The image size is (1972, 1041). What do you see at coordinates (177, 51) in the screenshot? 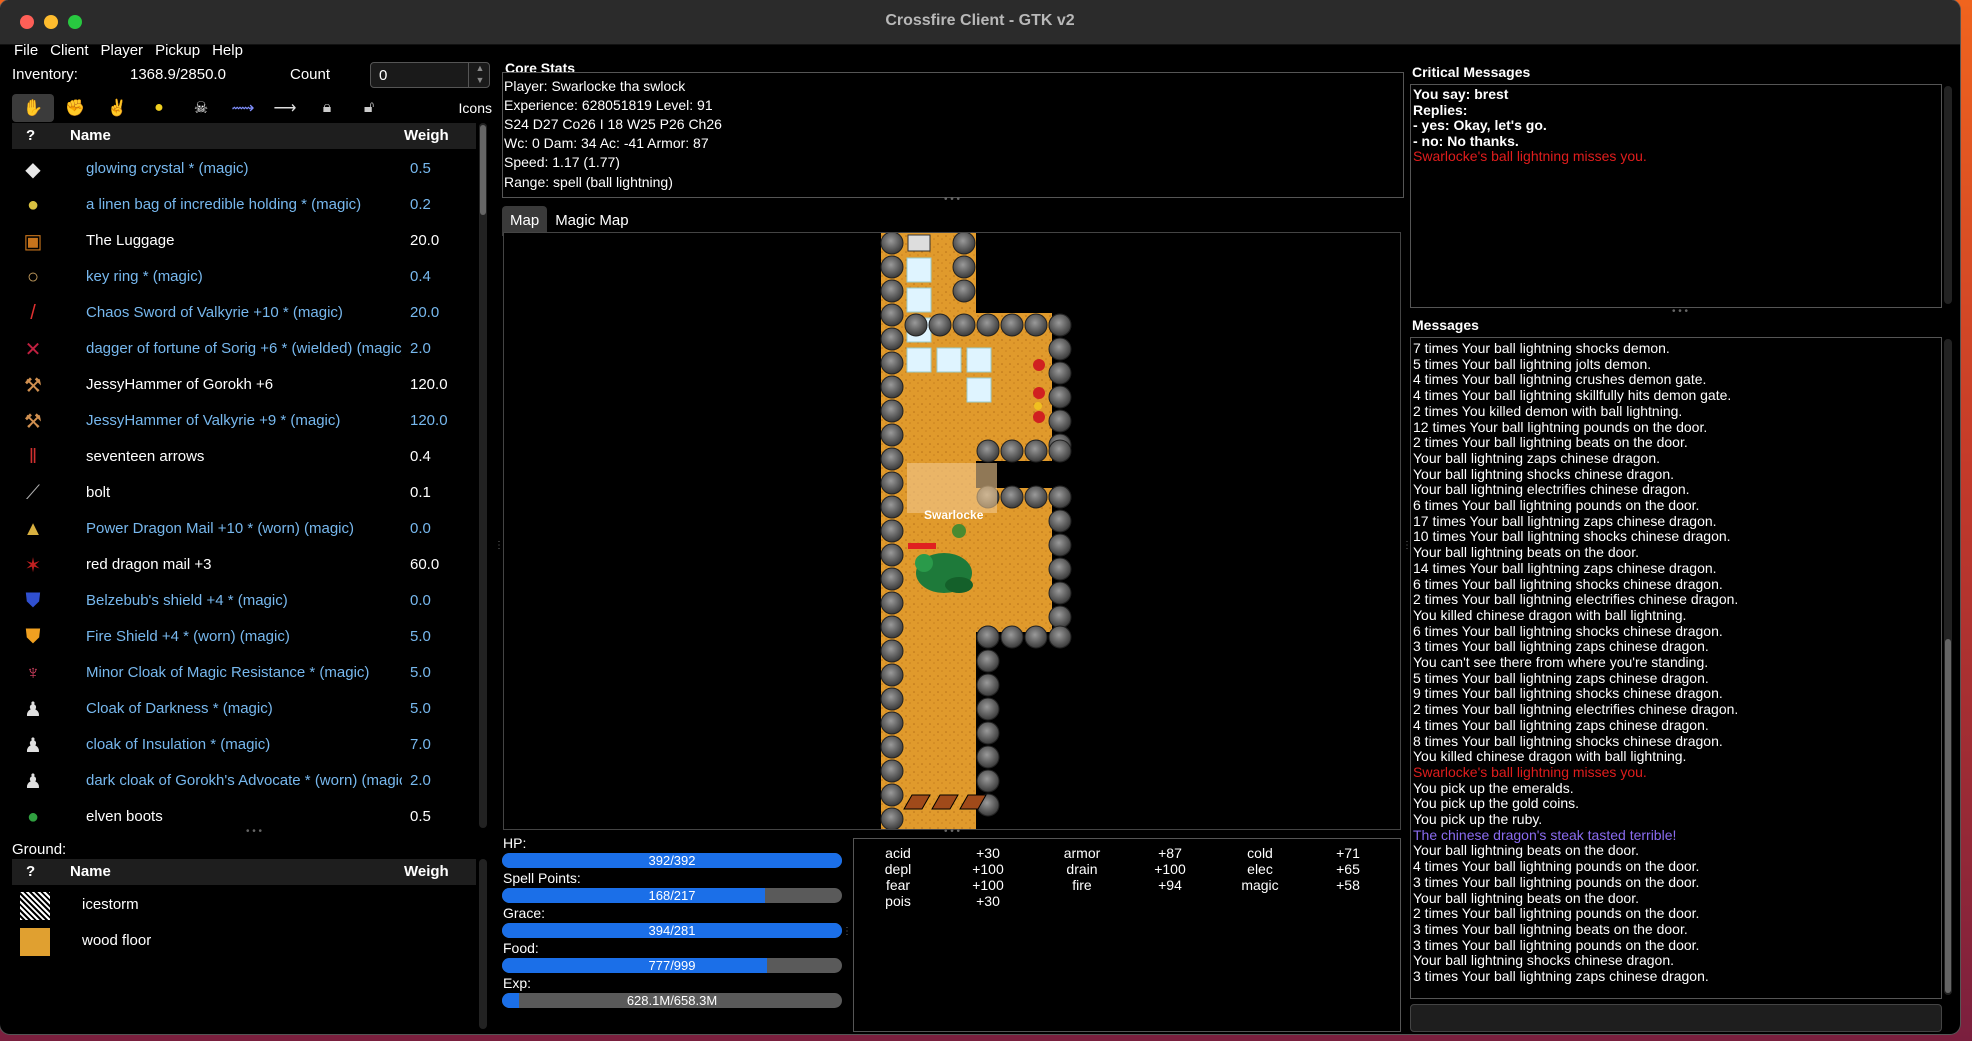
I see `menu-pickup: Pickup` at bounding box center [177, 51].